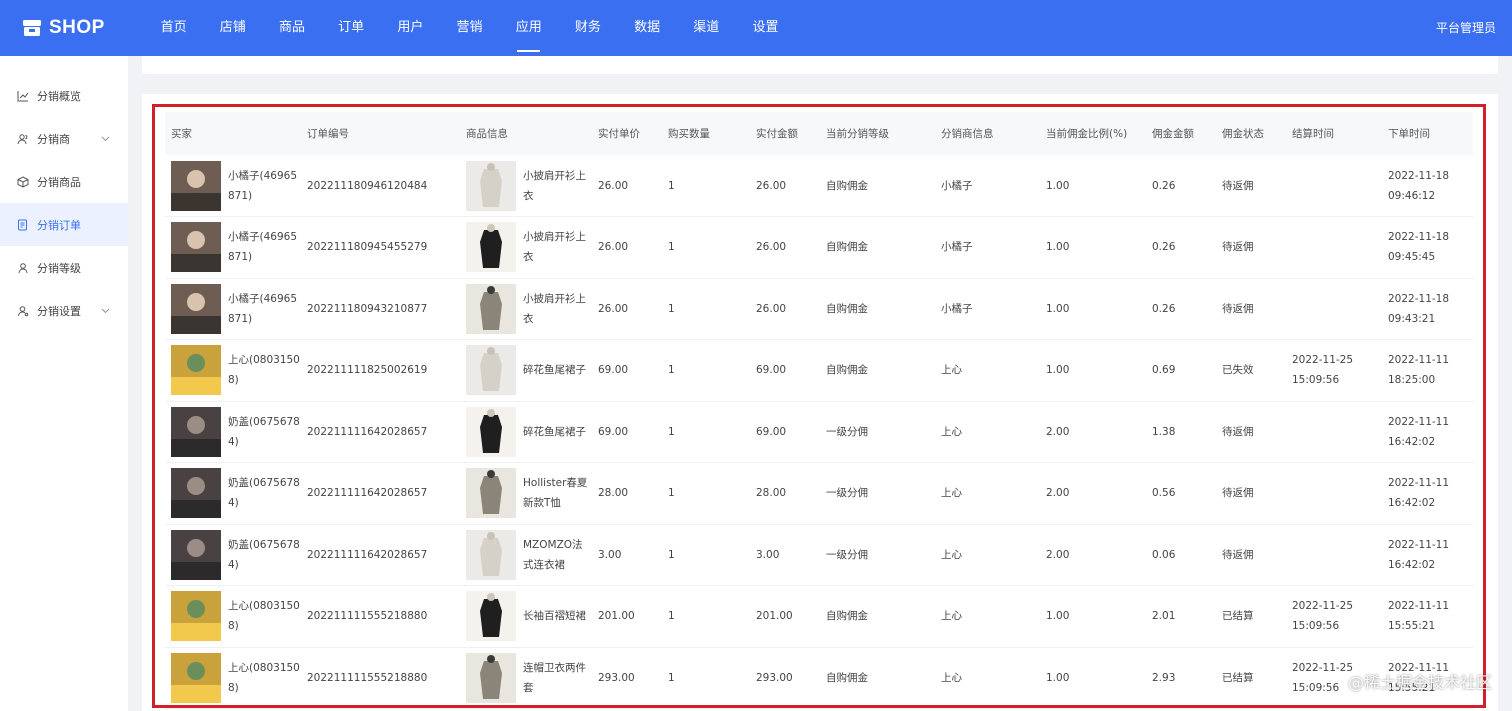  Describe the element at coordinates (264, 616) in the screenshot. I see `buyer-name: 上心(08031508)` at that location.